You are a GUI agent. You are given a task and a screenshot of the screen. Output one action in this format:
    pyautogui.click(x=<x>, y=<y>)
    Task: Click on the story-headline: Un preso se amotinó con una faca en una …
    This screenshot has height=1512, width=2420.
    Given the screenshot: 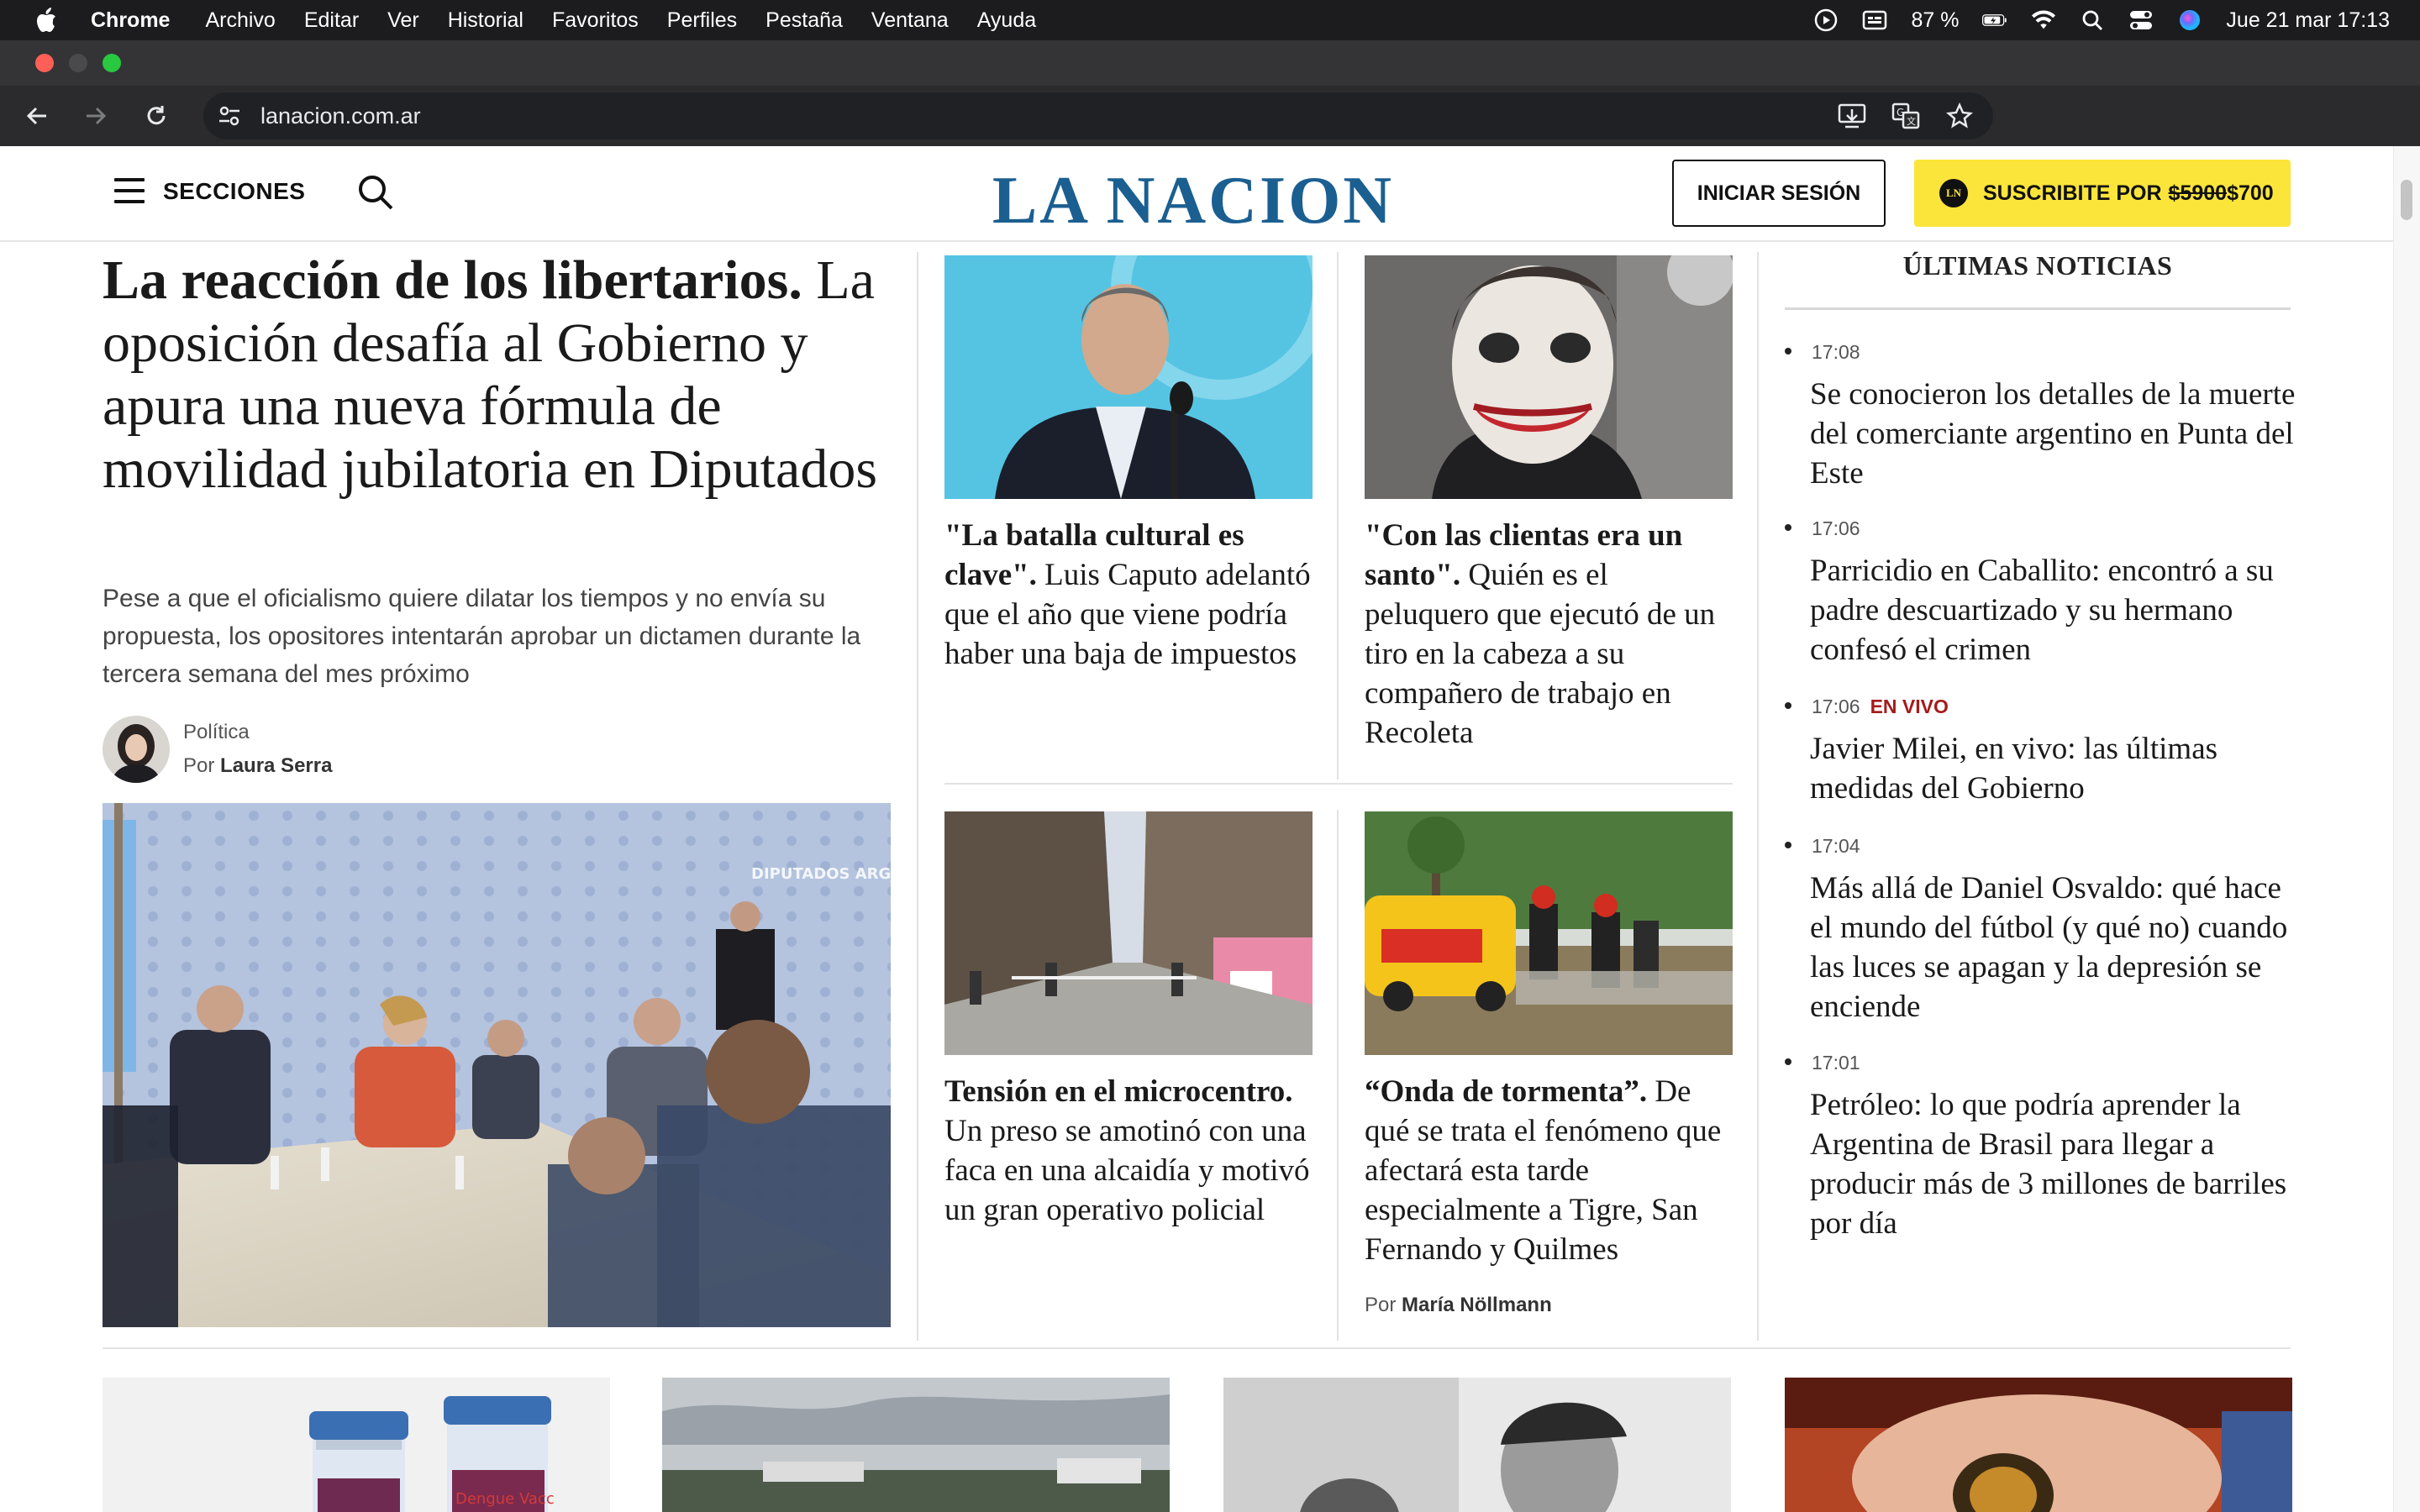 What is the action you would take?
    pyautogui.click(x=1127, y=1170)
    